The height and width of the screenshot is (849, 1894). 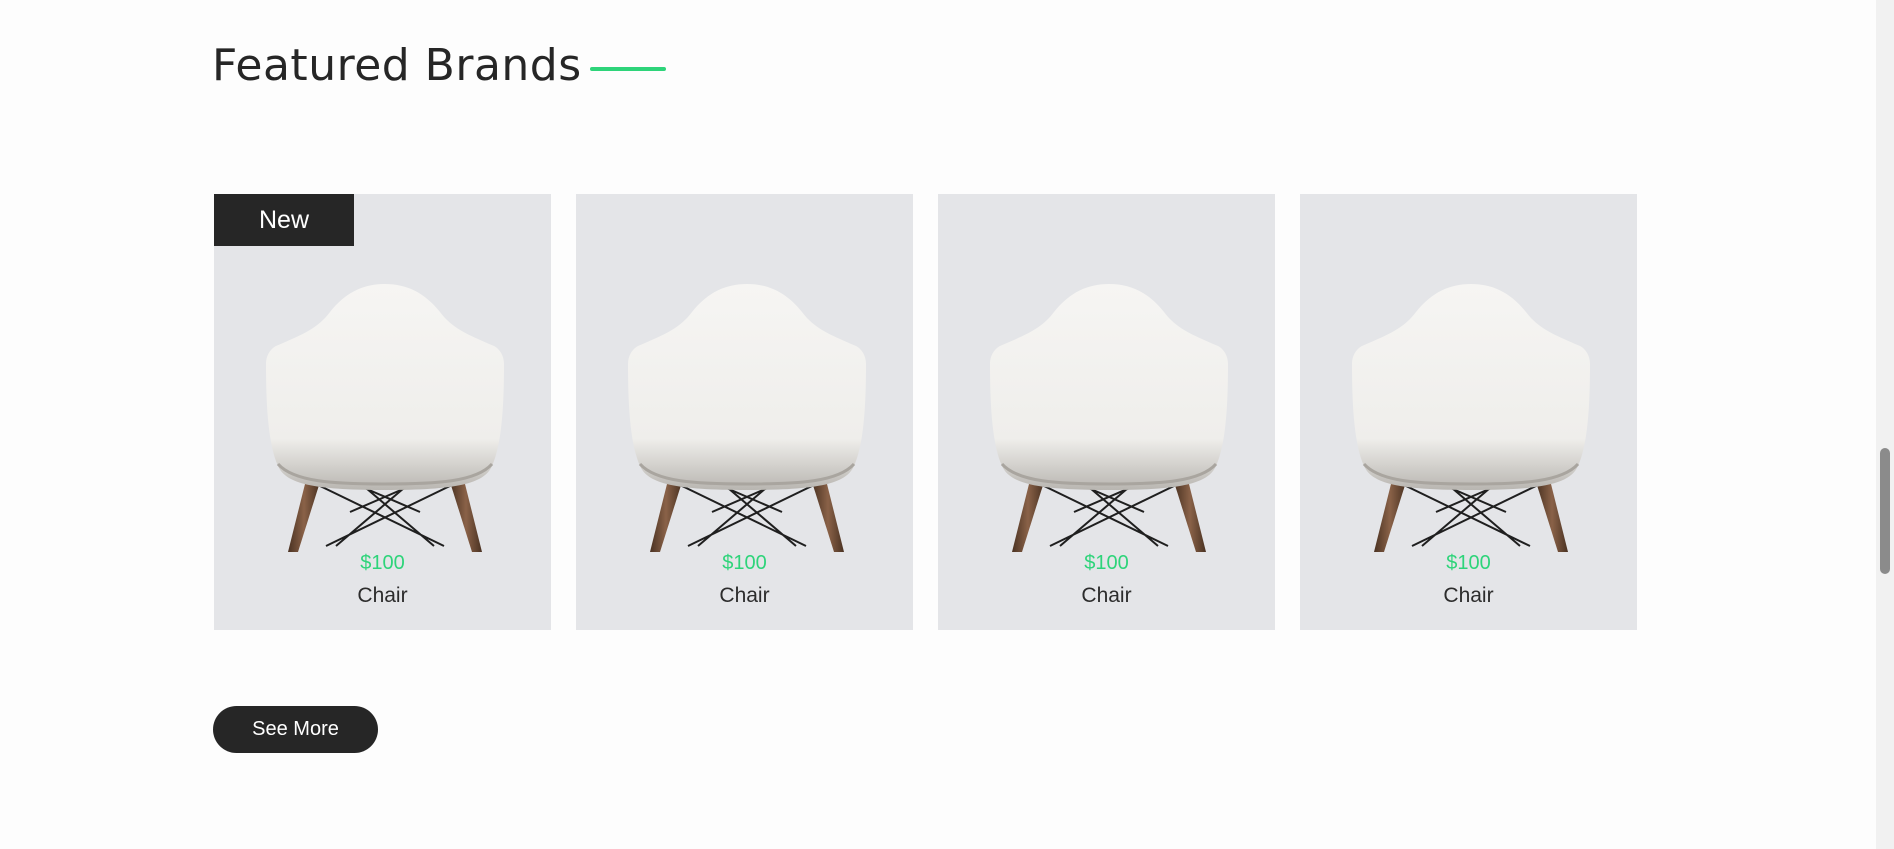 What do you see at coordinates (1885, 424) in the screenshot?
I see `vertical-scrollbar` at bounding box center [1885, 424].